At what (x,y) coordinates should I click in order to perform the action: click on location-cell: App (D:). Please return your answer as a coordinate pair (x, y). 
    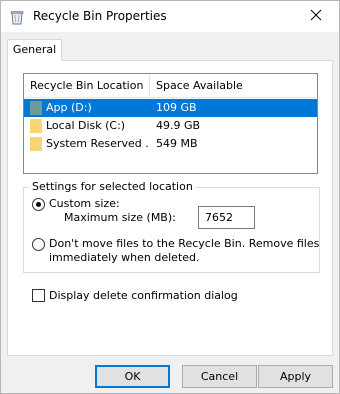
    Looking at the image, I should click on (69, 107).